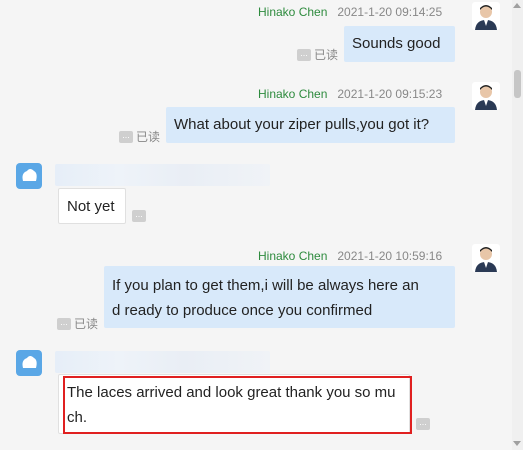  I want to click on timestamp: 2021-1-20 09:15:23, so click(390, 94).